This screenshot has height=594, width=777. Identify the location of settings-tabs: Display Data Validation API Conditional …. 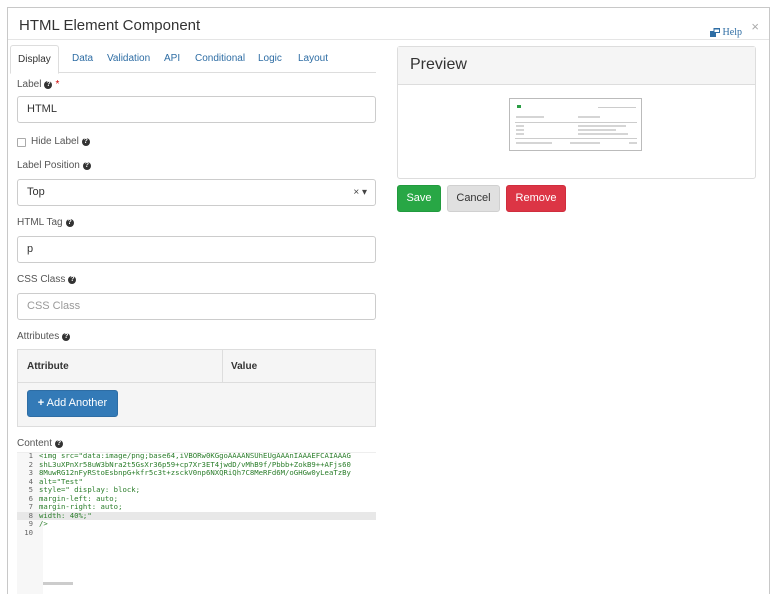
(193, 59).